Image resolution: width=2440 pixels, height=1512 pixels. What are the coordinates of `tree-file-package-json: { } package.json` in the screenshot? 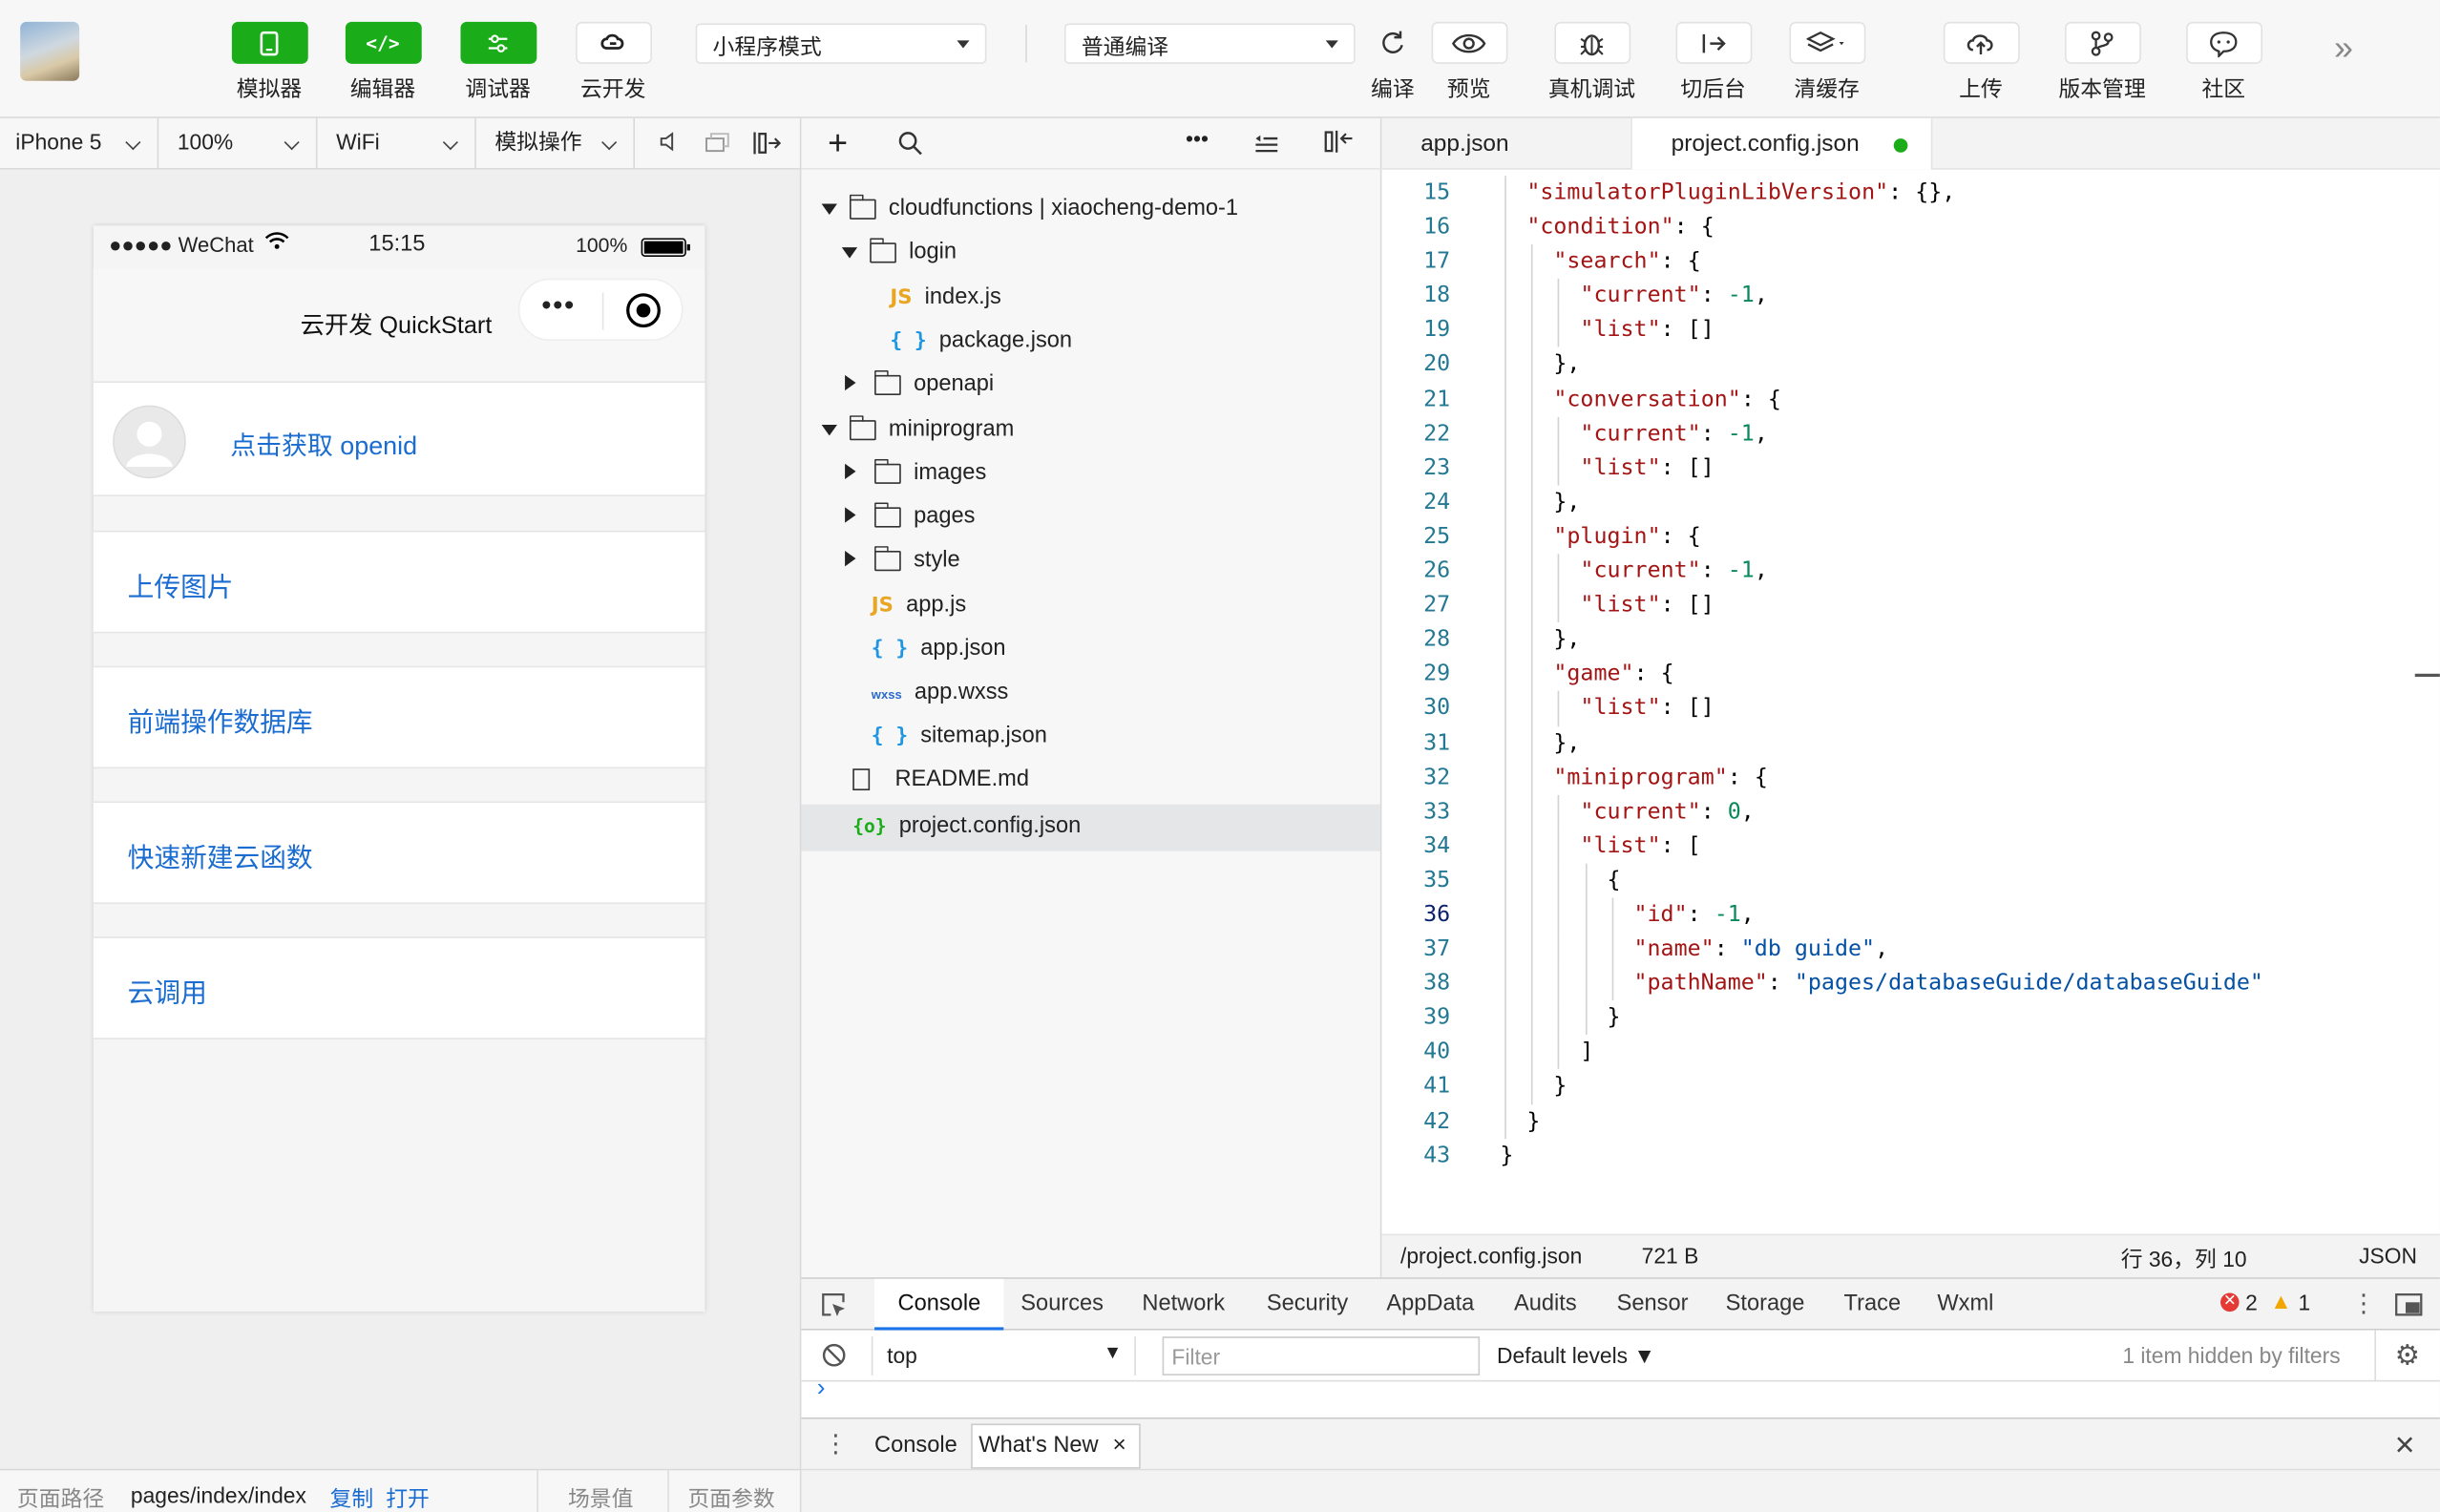 It's located at (981, 341).